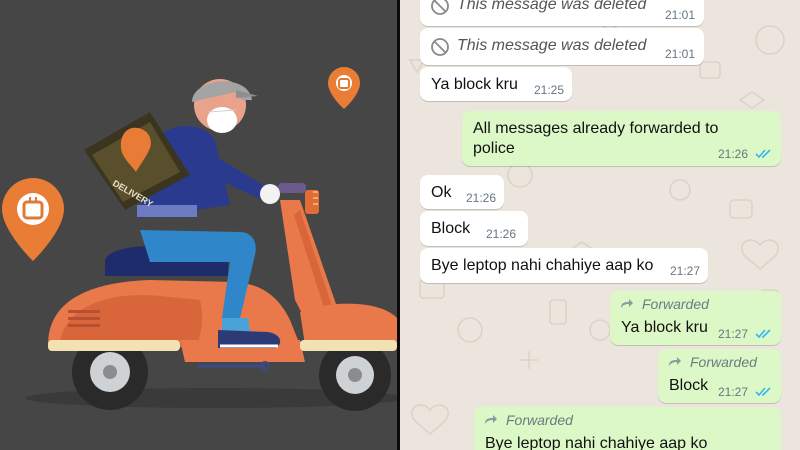  Describe the element at coordinates (627, 428) in the screenshot. I see `forwarded-message: Forwarded Bye leptop nahi chahiye aap ko` at that location.